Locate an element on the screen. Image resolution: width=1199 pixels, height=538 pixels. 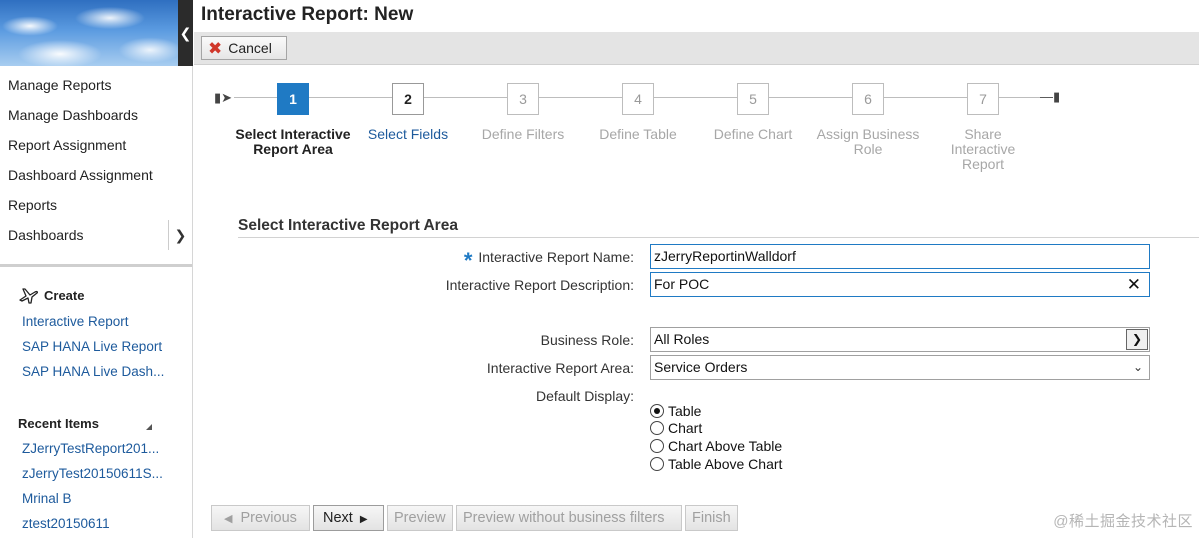
display-option-label: Chart Above Table is located at coordinates (725, 445).